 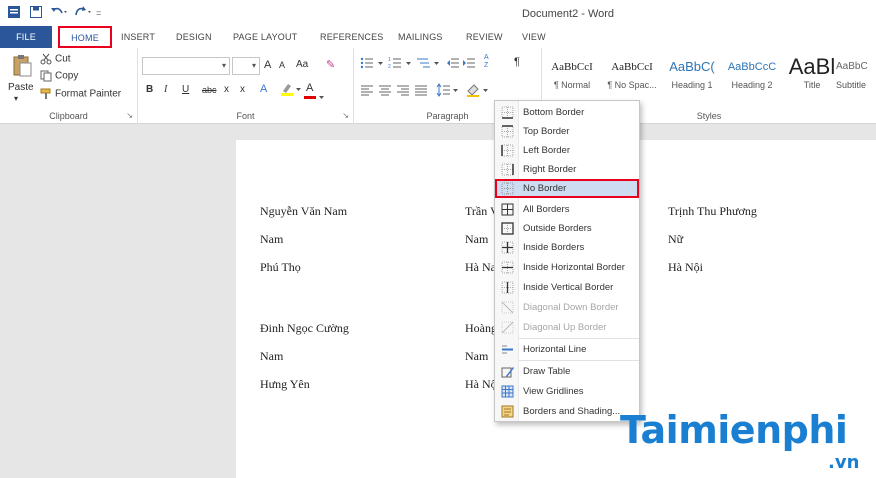 What do you see at coordinates (712, 211) in the screenshot?
I see `table-cell: Trịnh Thu Phương` at bounding box center [712, 211].